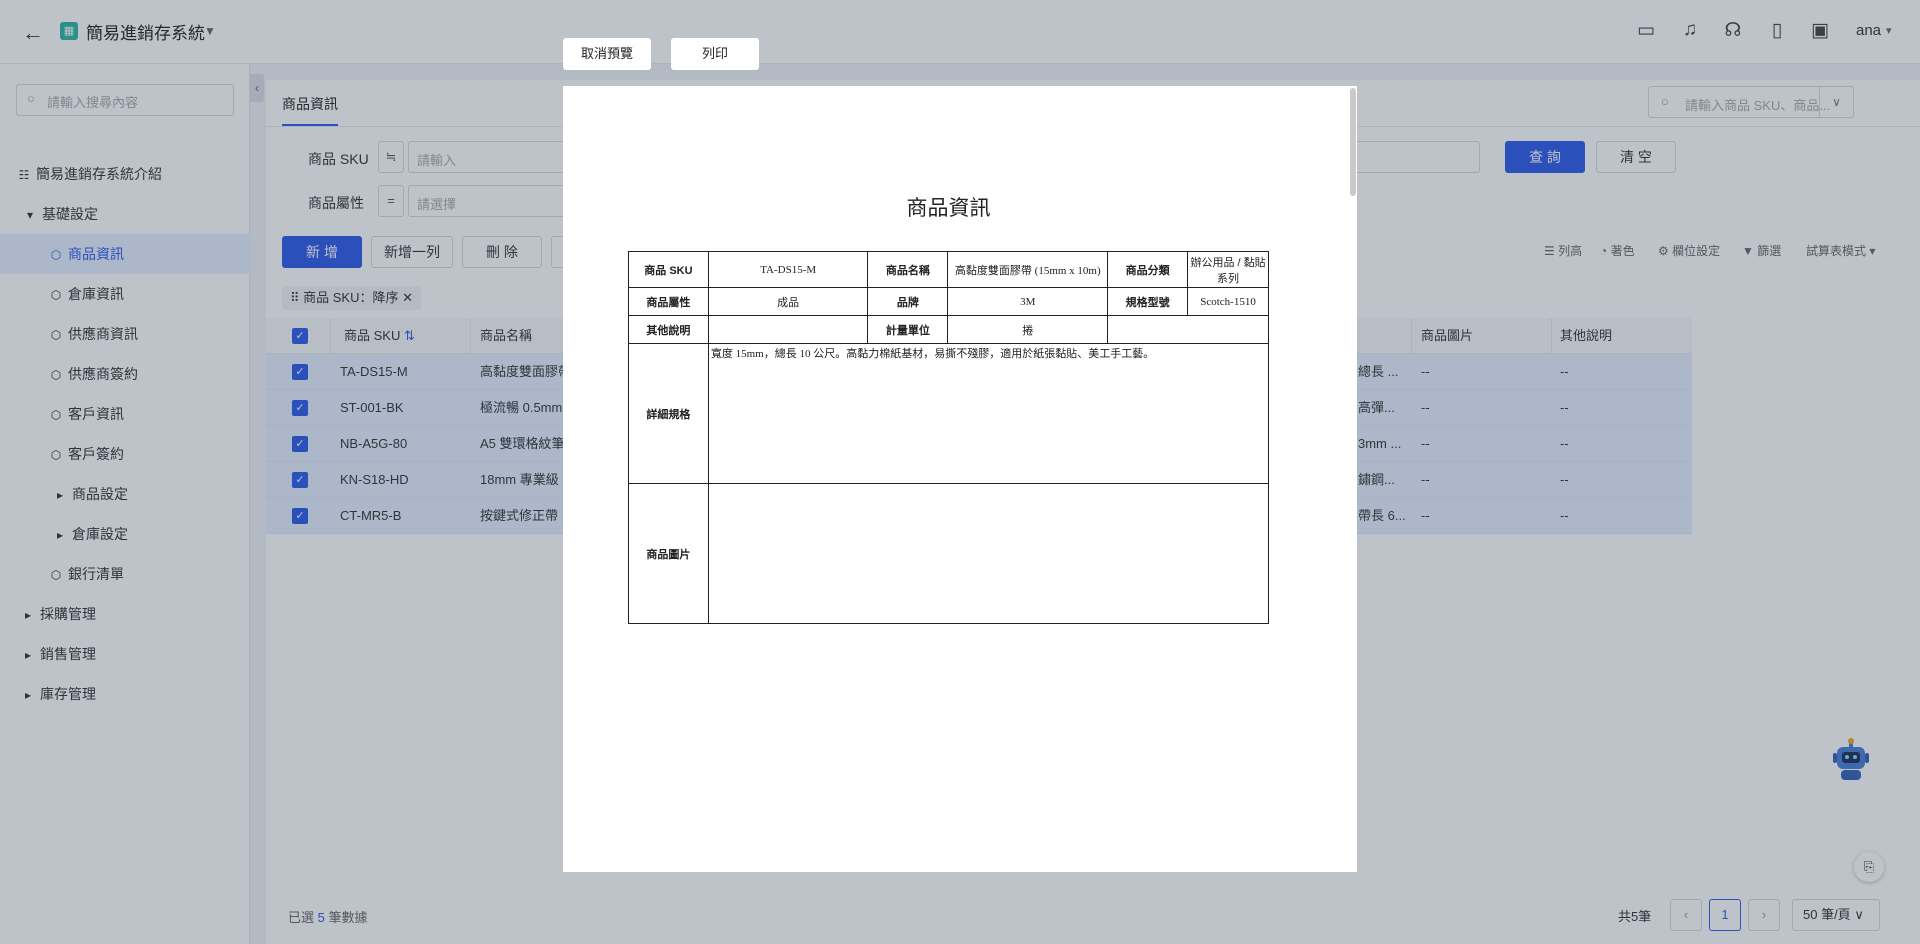  What do you see at coordinates (1188, 329) in the screenshot?
I see `empty-cell` at bounding box center [1188, 329].